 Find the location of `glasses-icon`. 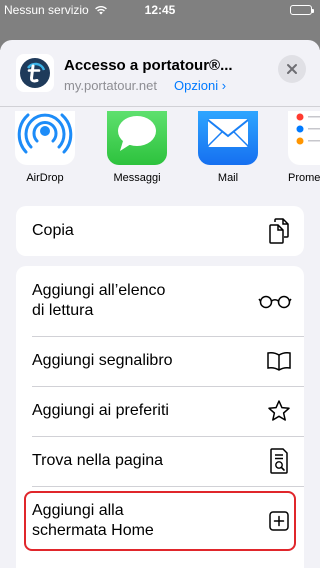

glasses-icon is located at coordinates (275, 301).